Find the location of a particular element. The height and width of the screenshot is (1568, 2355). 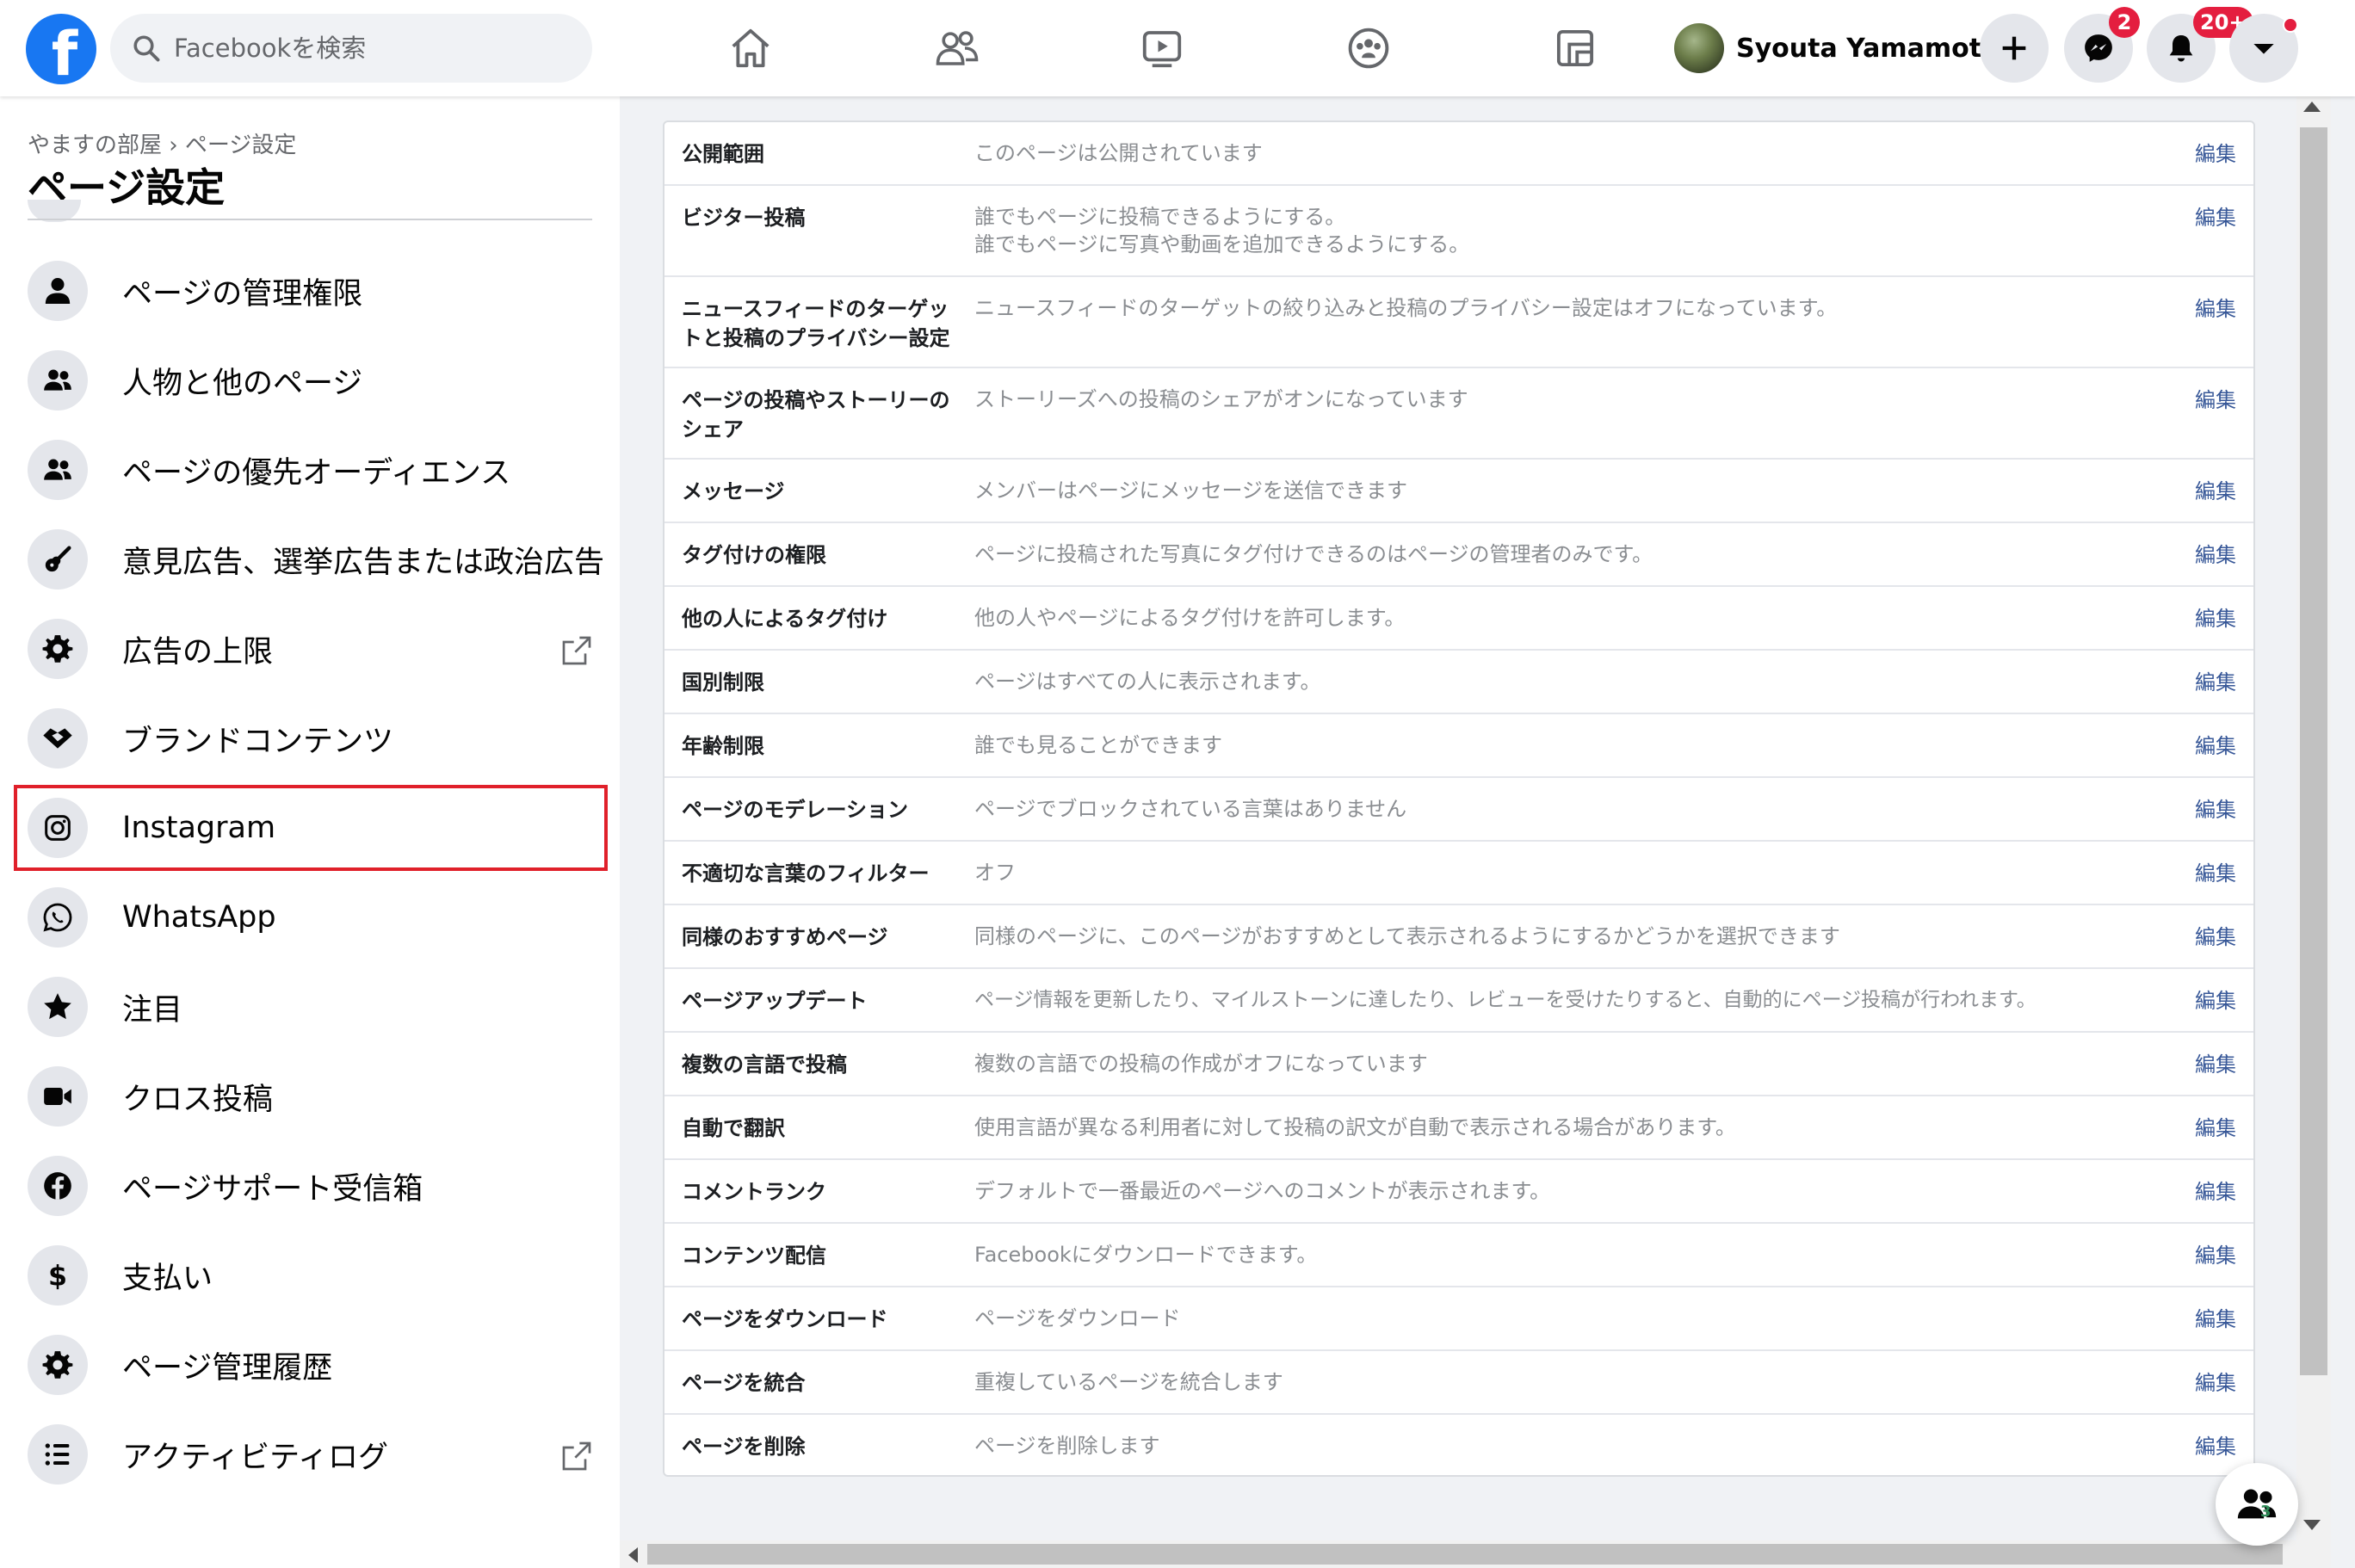

sidebar-item-label: 支払い is located at coordinates (167, 1279).